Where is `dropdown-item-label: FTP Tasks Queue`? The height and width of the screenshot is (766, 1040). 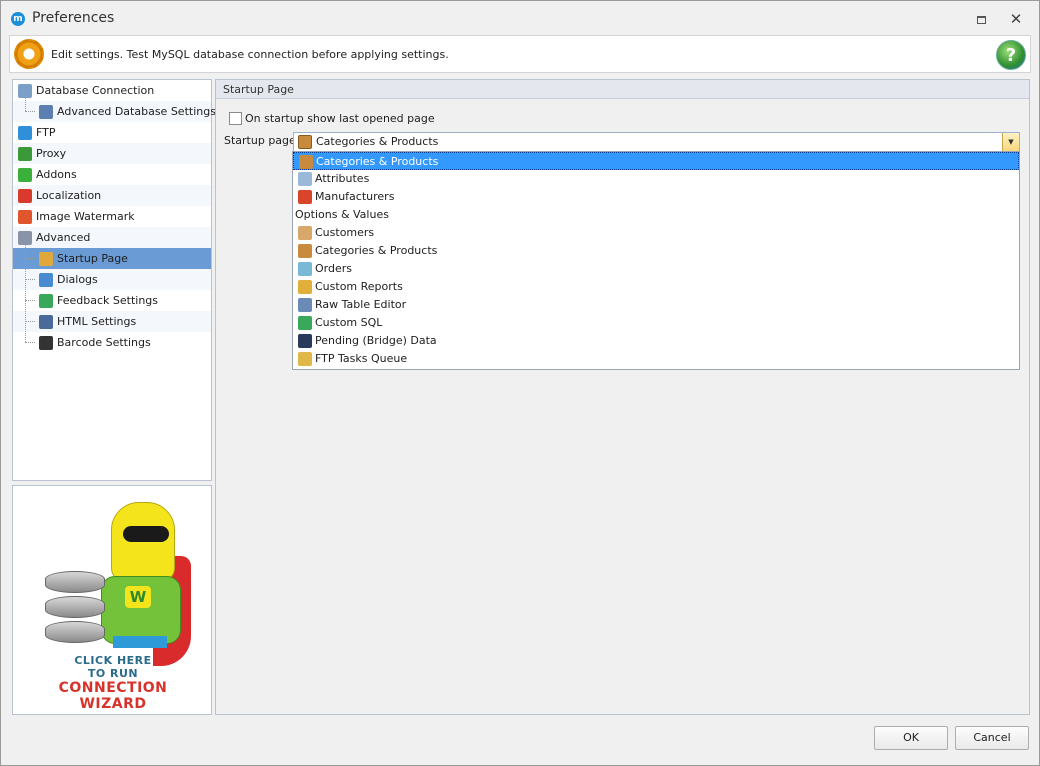
dropdown-item-label: FTP Tasks Queue is located at coordinates (361, 358).